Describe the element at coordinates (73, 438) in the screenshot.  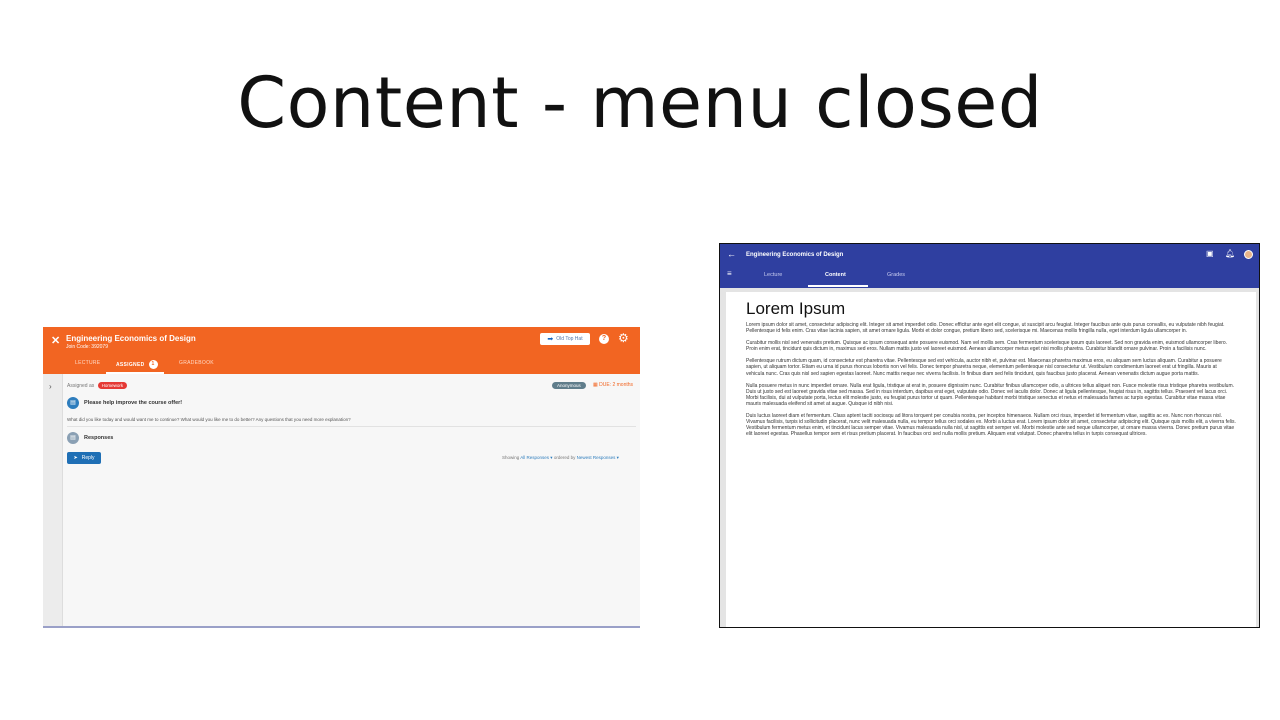
I see `responses-icon: ▤` at that location.